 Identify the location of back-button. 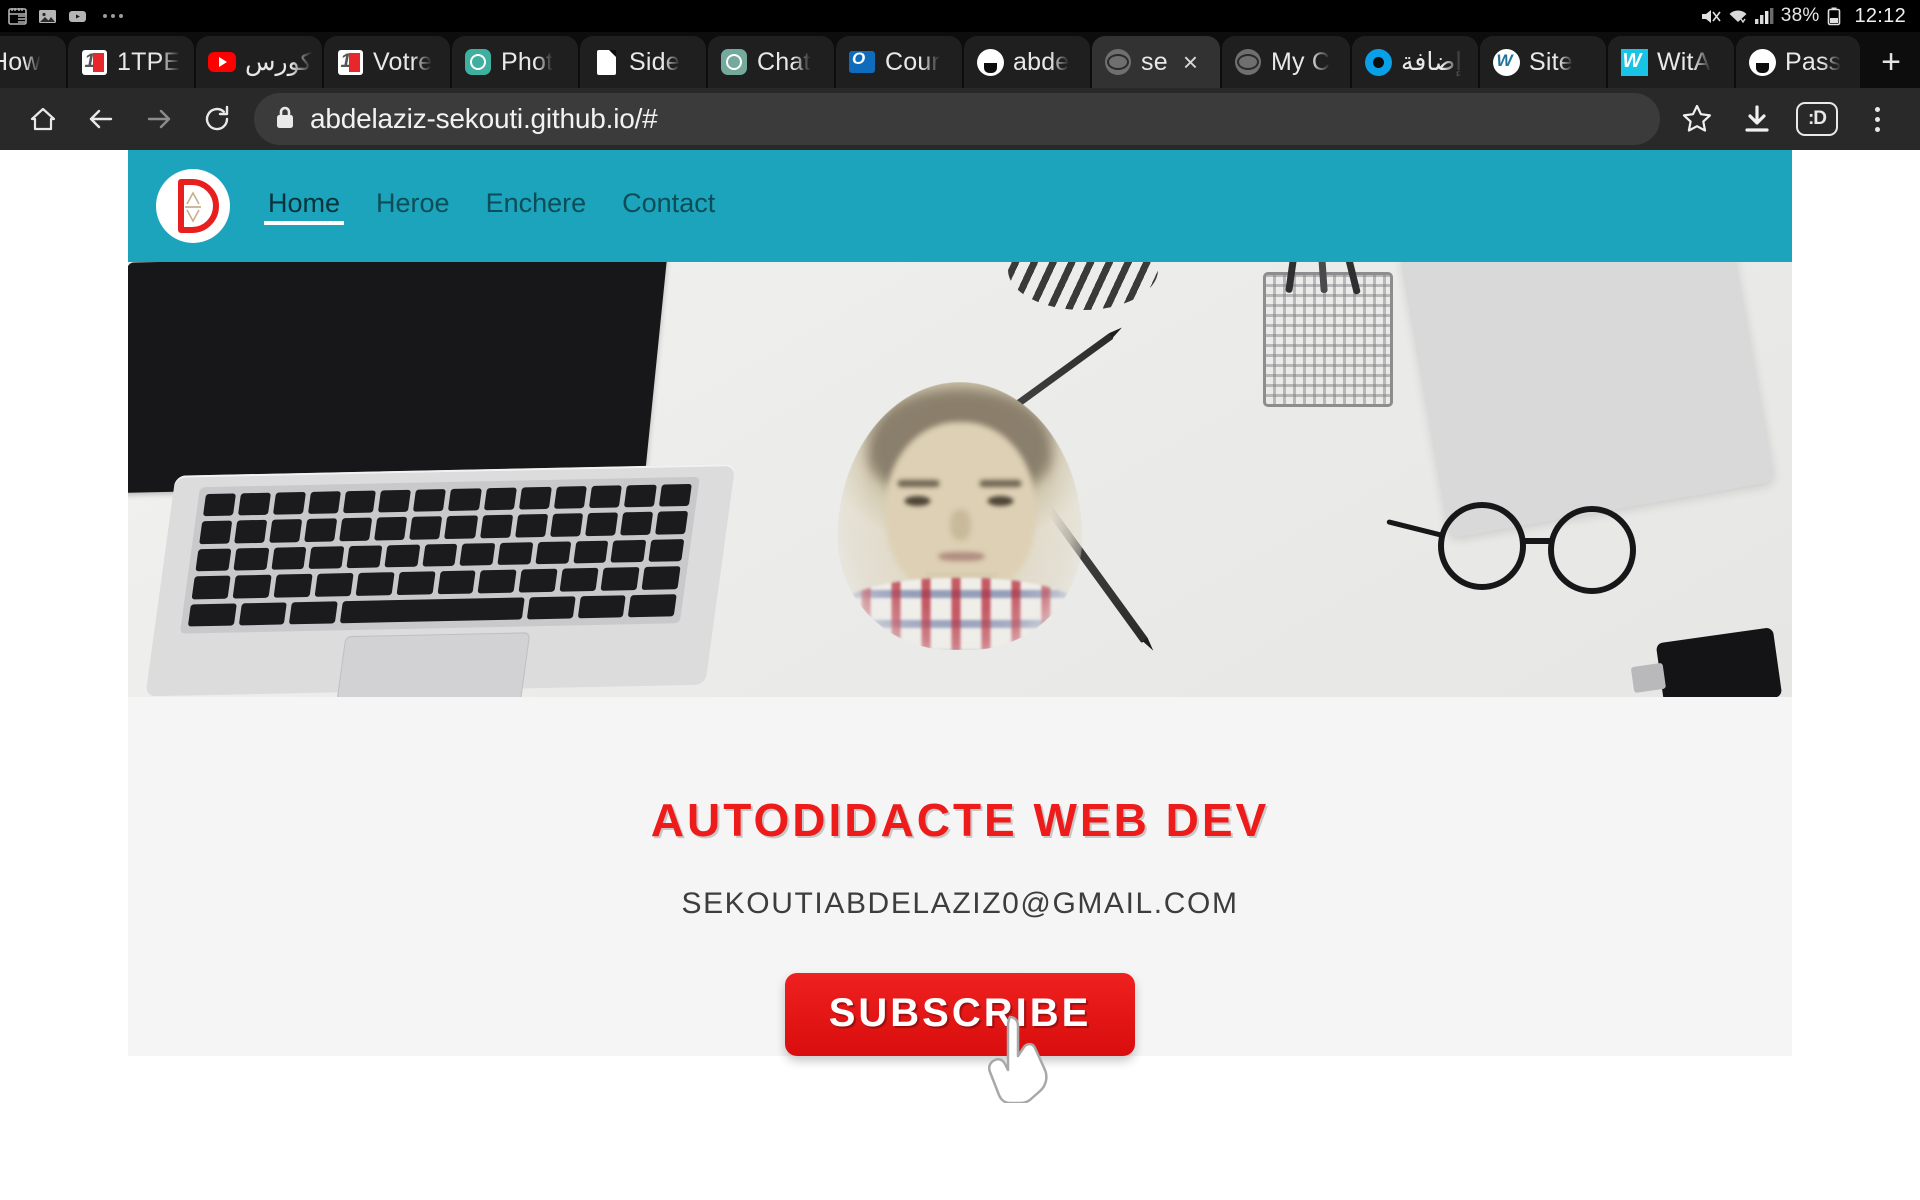
(101, 119).